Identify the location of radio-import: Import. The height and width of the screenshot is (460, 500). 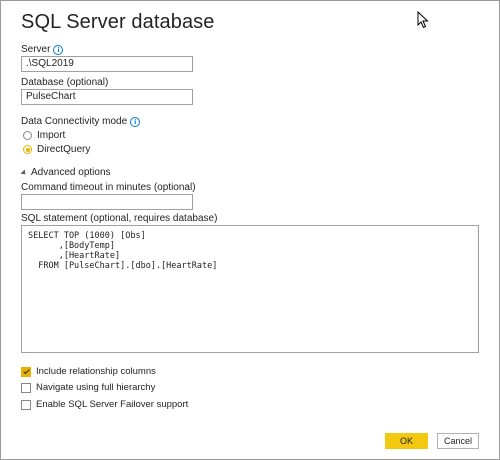
(44, 135).